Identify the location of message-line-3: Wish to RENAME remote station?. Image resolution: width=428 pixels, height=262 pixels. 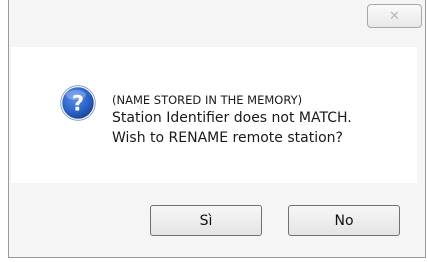
(227, 138).